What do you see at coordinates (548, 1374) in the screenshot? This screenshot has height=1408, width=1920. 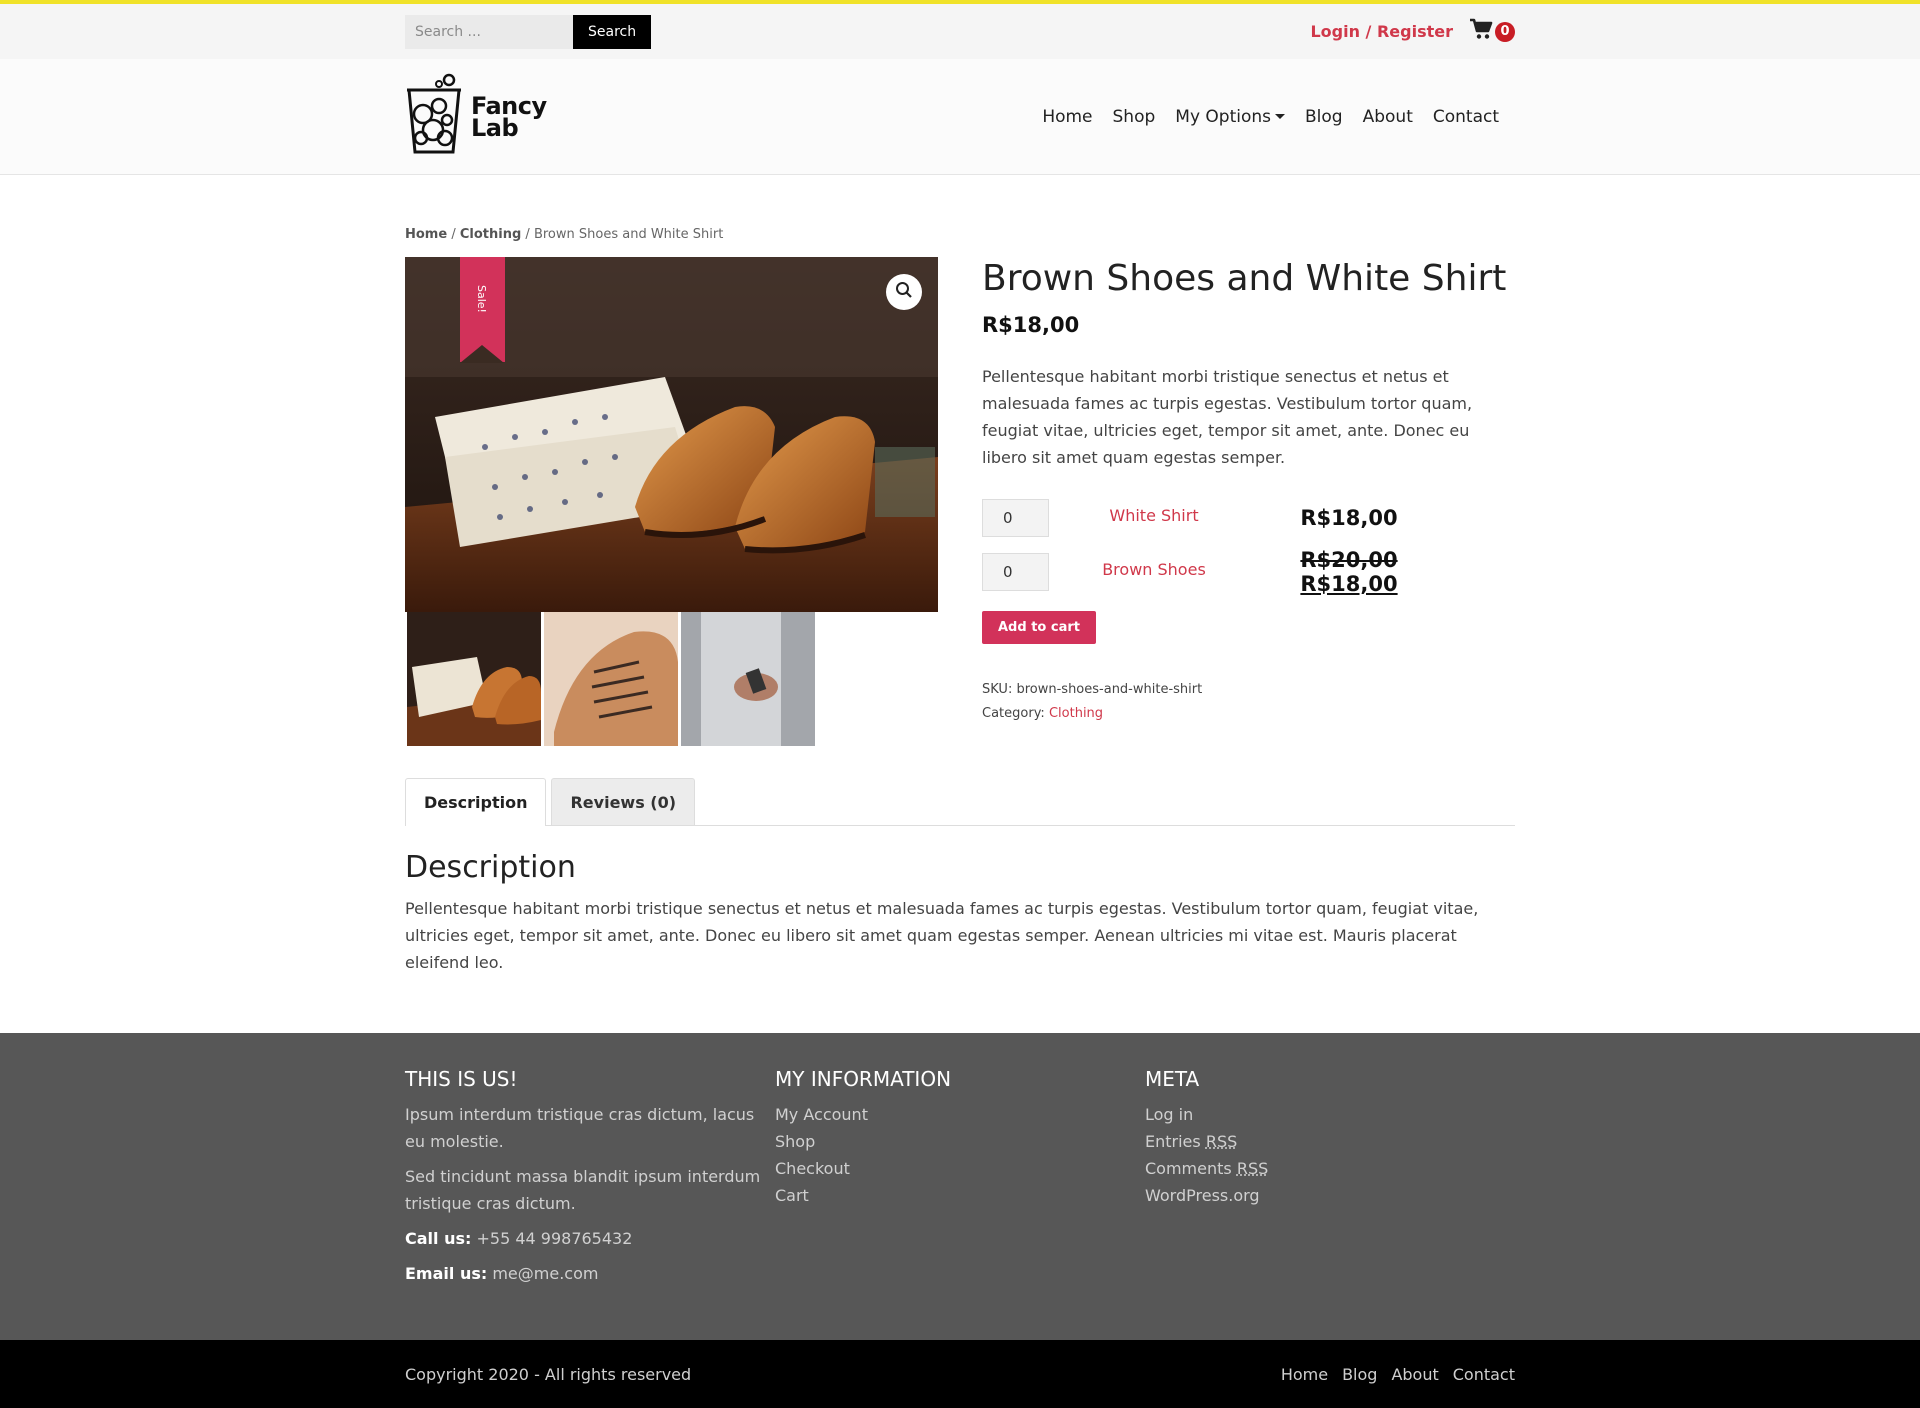 I see `copyright-text: Copyright 2020 - All rights reserved` at bounding box center [548, 1374].